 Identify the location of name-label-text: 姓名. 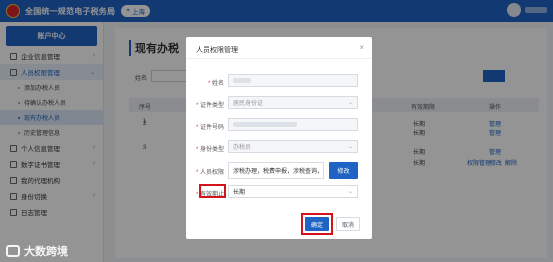
(217, 84).